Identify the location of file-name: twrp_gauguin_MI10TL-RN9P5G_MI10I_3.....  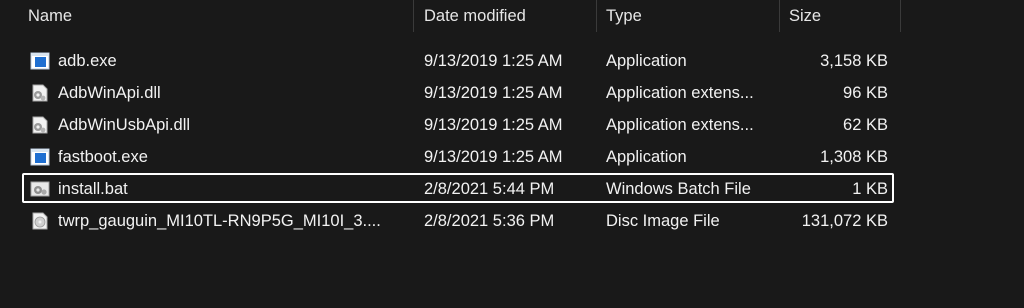
(219, 220).